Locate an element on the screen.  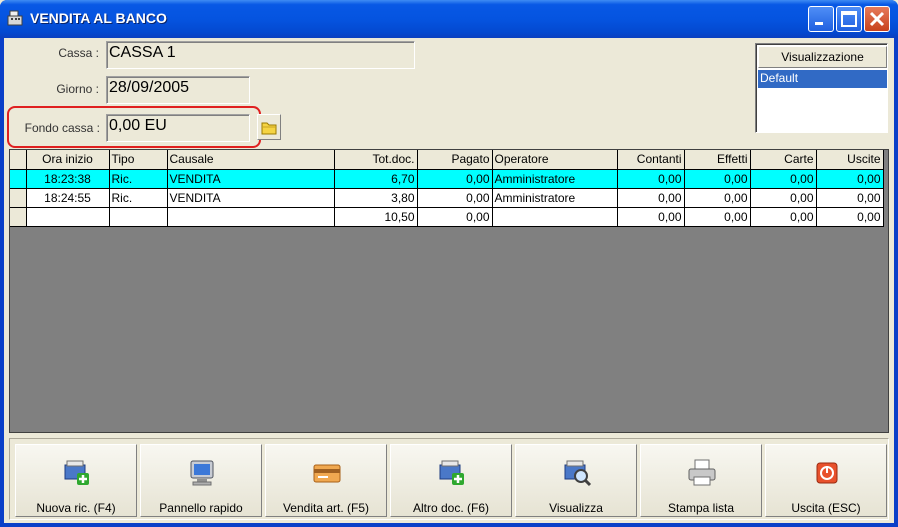
cash-register-icon is located at coordinates (15, 18).